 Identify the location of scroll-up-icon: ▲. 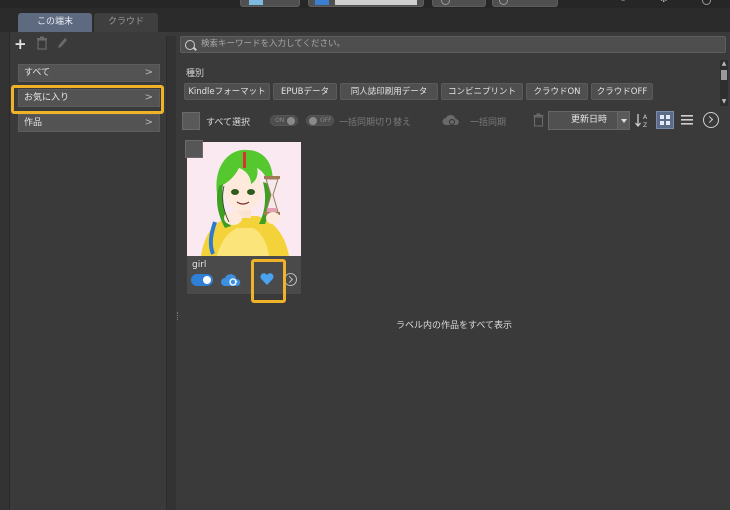
(724, 64).